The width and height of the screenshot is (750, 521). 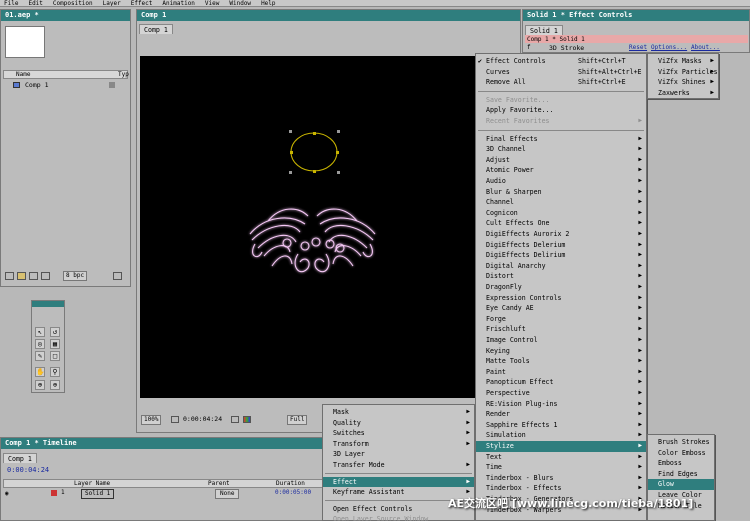 I want to click on safe-zones-icon, so click(x=175, y=419).